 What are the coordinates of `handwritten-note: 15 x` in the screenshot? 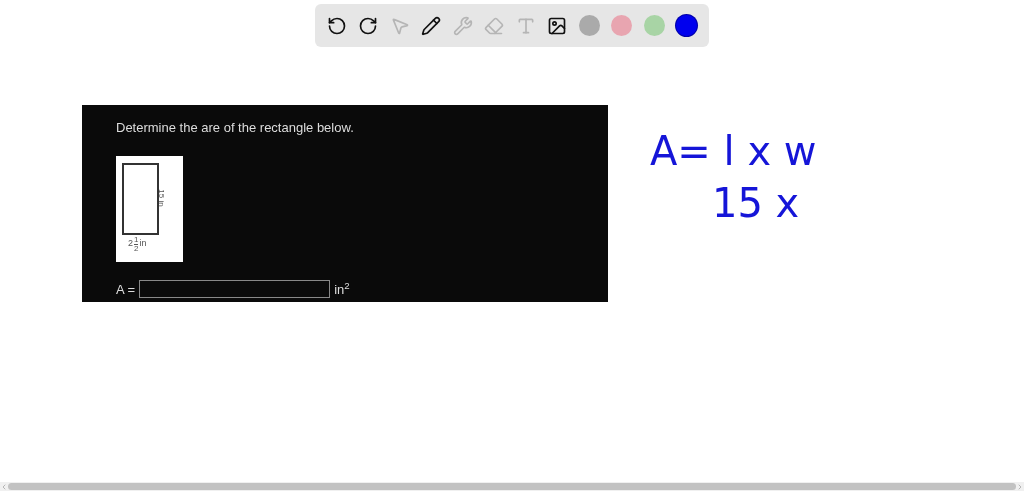 It's located at (756, 203).